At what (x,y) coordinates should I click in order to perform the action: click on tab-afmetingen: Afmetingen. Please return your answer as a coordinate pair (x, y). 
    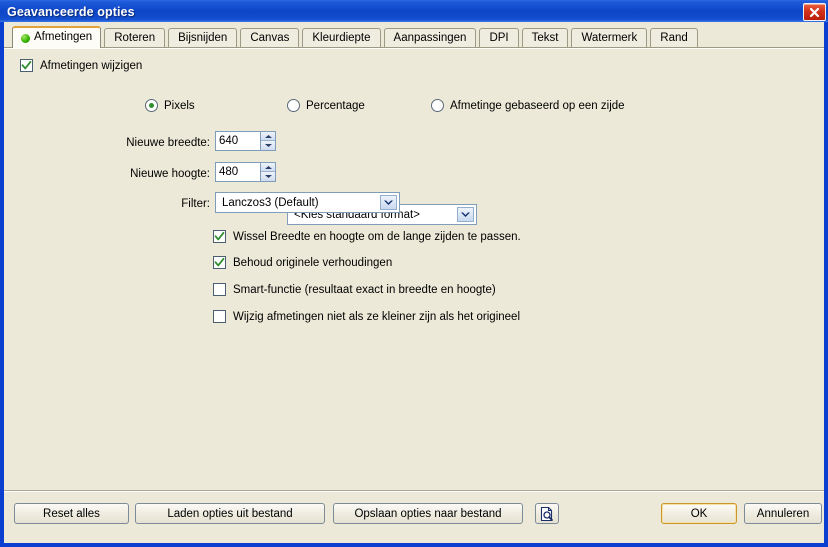
    Looking at the image, I should click on (57, 37).